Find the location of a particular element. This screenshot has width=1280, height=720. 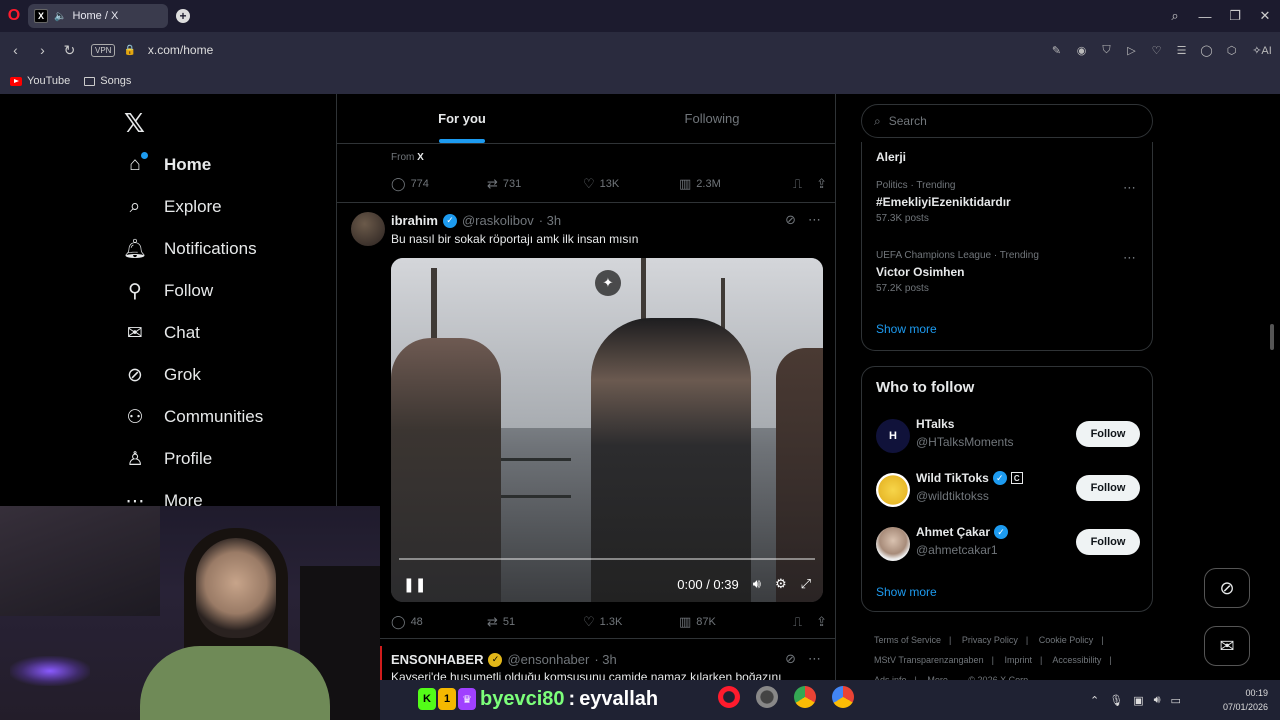

repost-button: ⇄ 731 is located at coordinates (535, 184).